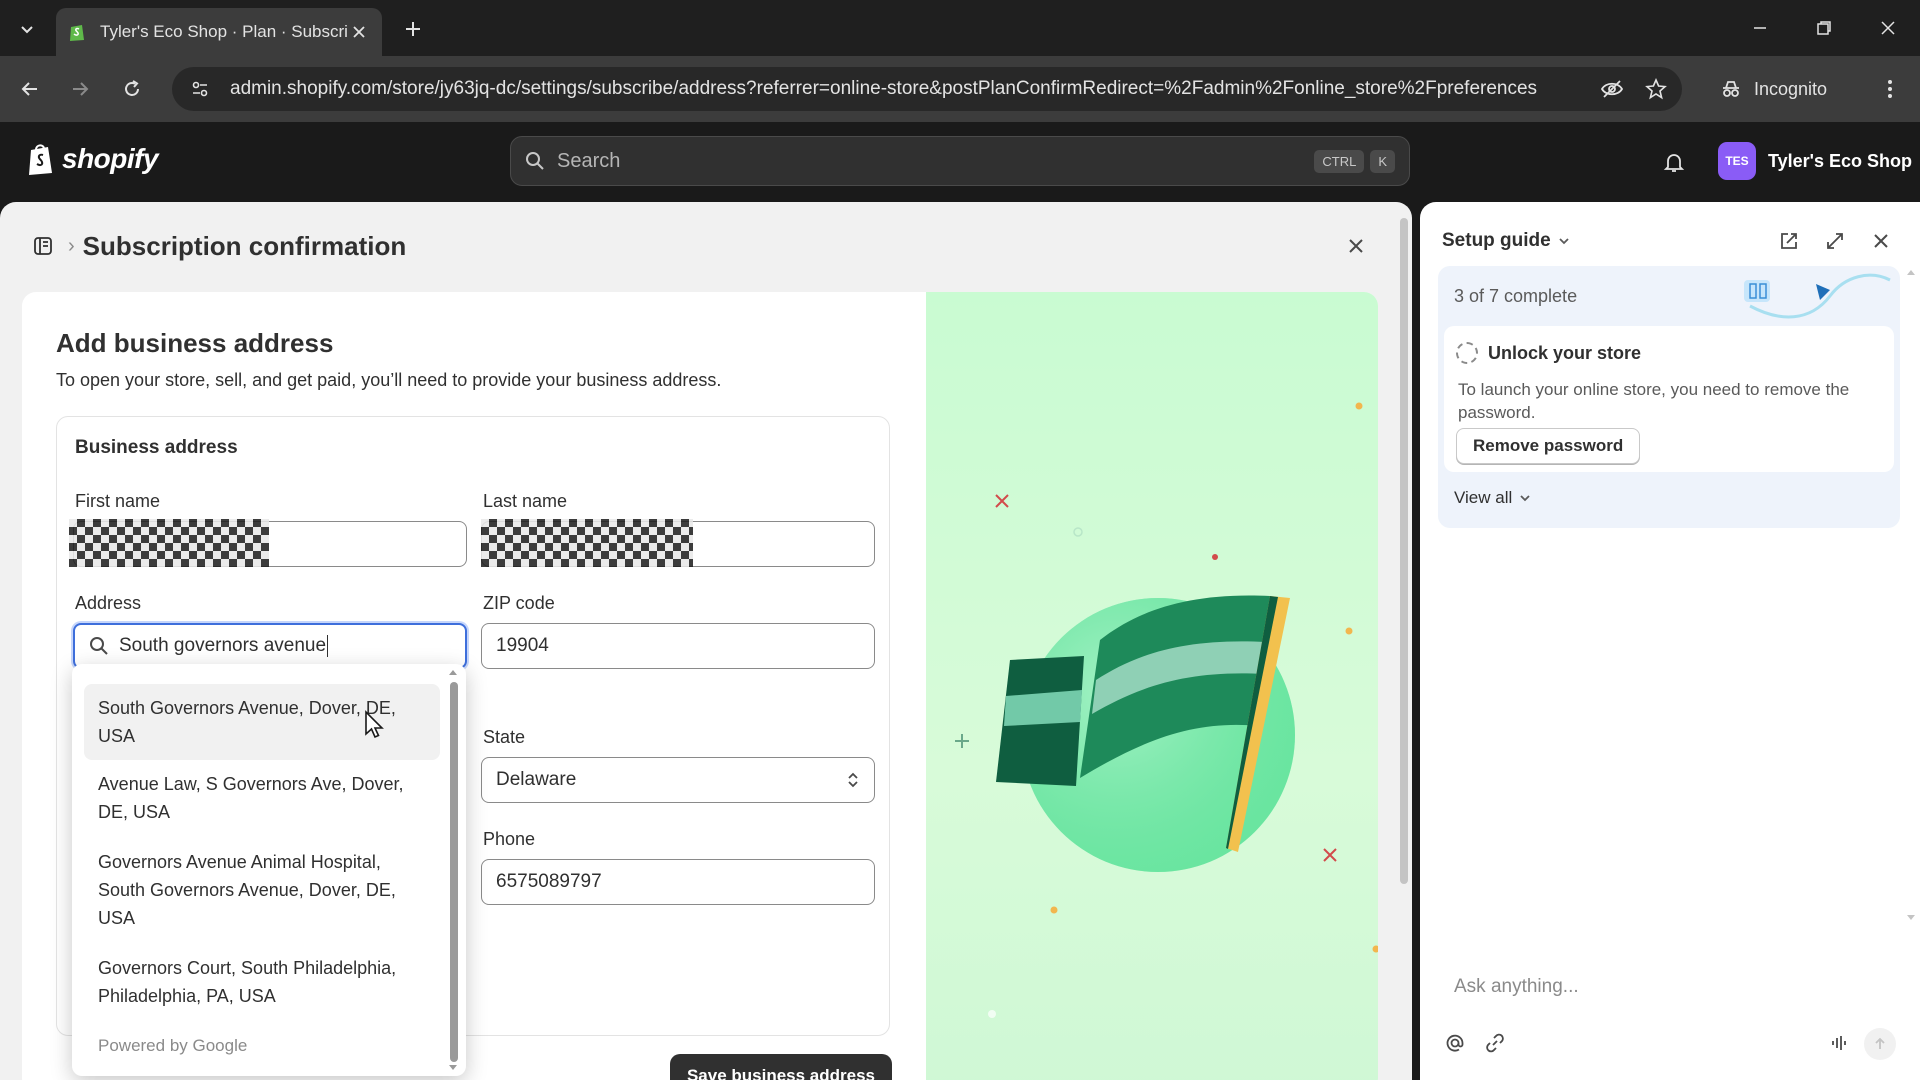 Image resolution: width=1920 pixels, height=1080 pixels. Describe the element at coordinates (1840, 160) in the screenshot. I see `store-name: Tyler's Eco Shop` at that location.